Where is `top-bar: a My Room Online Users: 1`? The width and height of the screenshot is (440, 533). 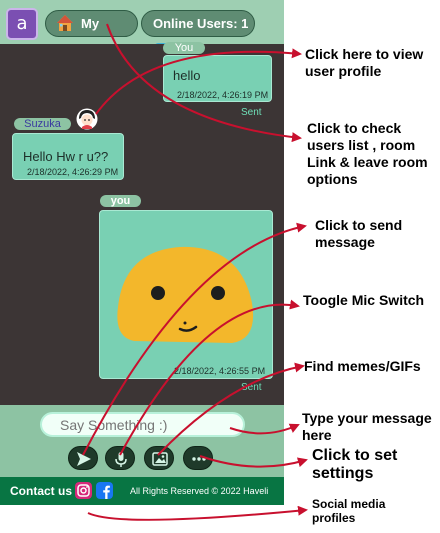
top-bar: a My Room Online Users: 1 is located at coordinates (142, 28).